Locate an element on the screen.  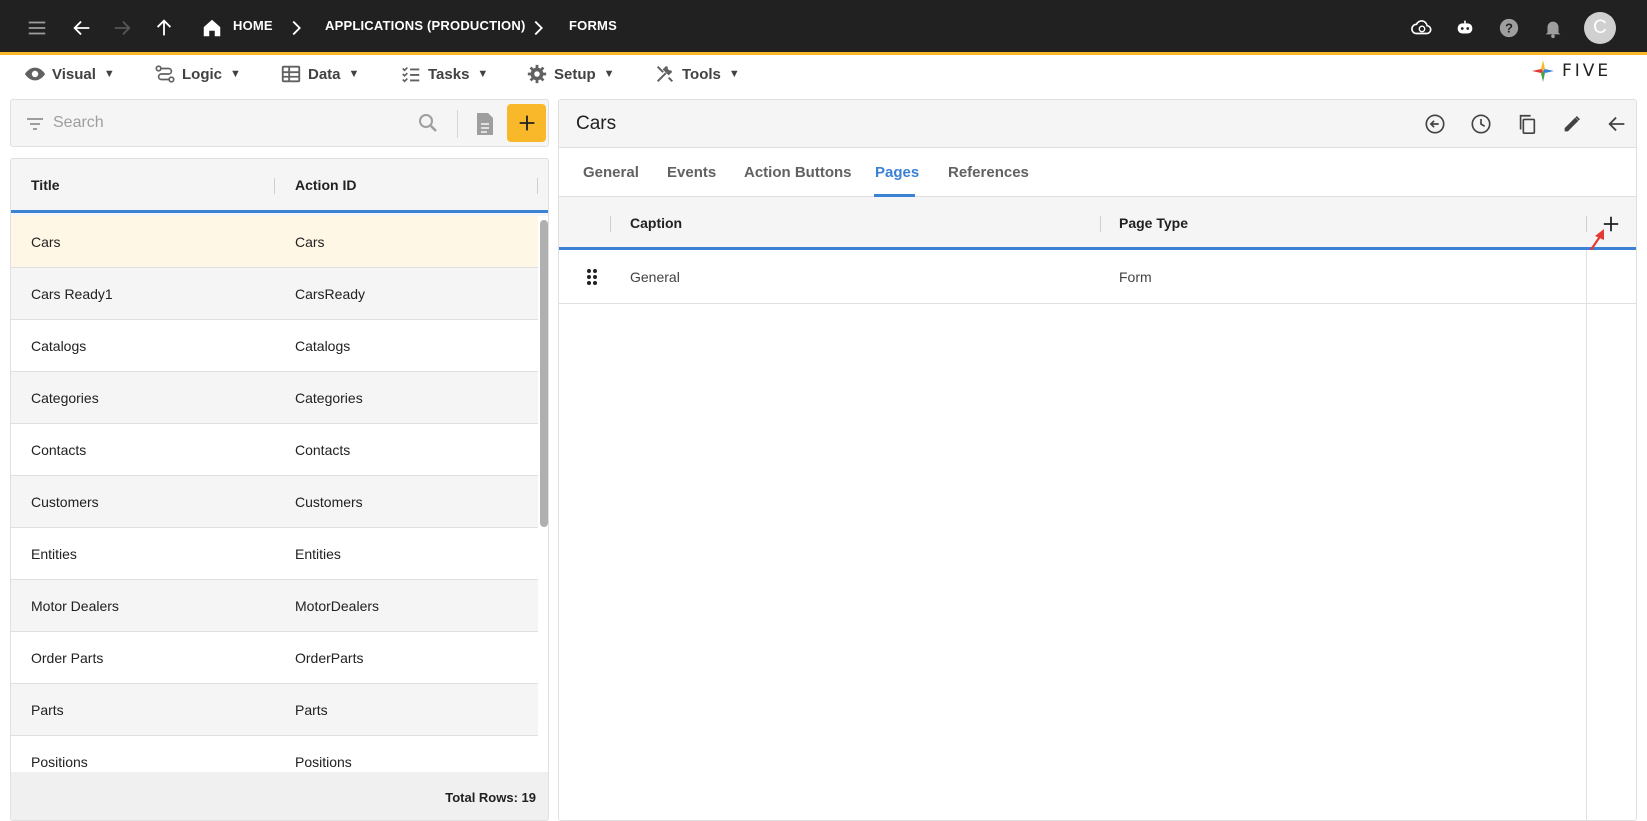
table-row: Customers Customers is located at coordinates (274, 502).